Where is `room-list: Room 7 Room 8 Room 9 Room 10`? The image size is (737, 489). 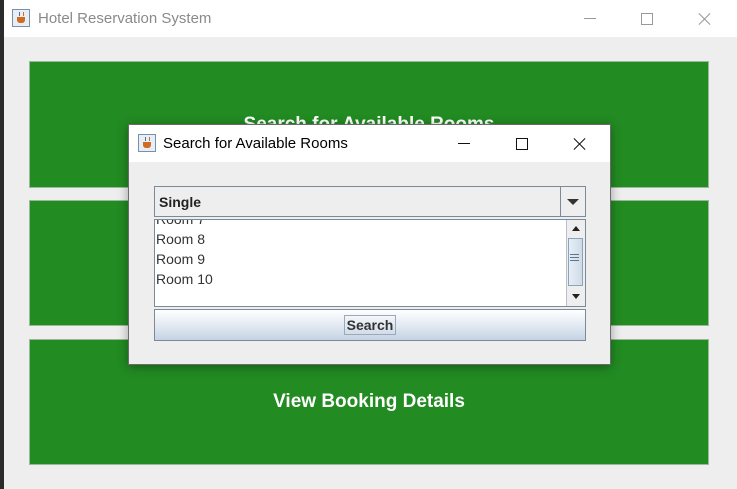 room-list: Room 7 Room 8 Room 9 Room 10 is located at coordinates (370, 263).